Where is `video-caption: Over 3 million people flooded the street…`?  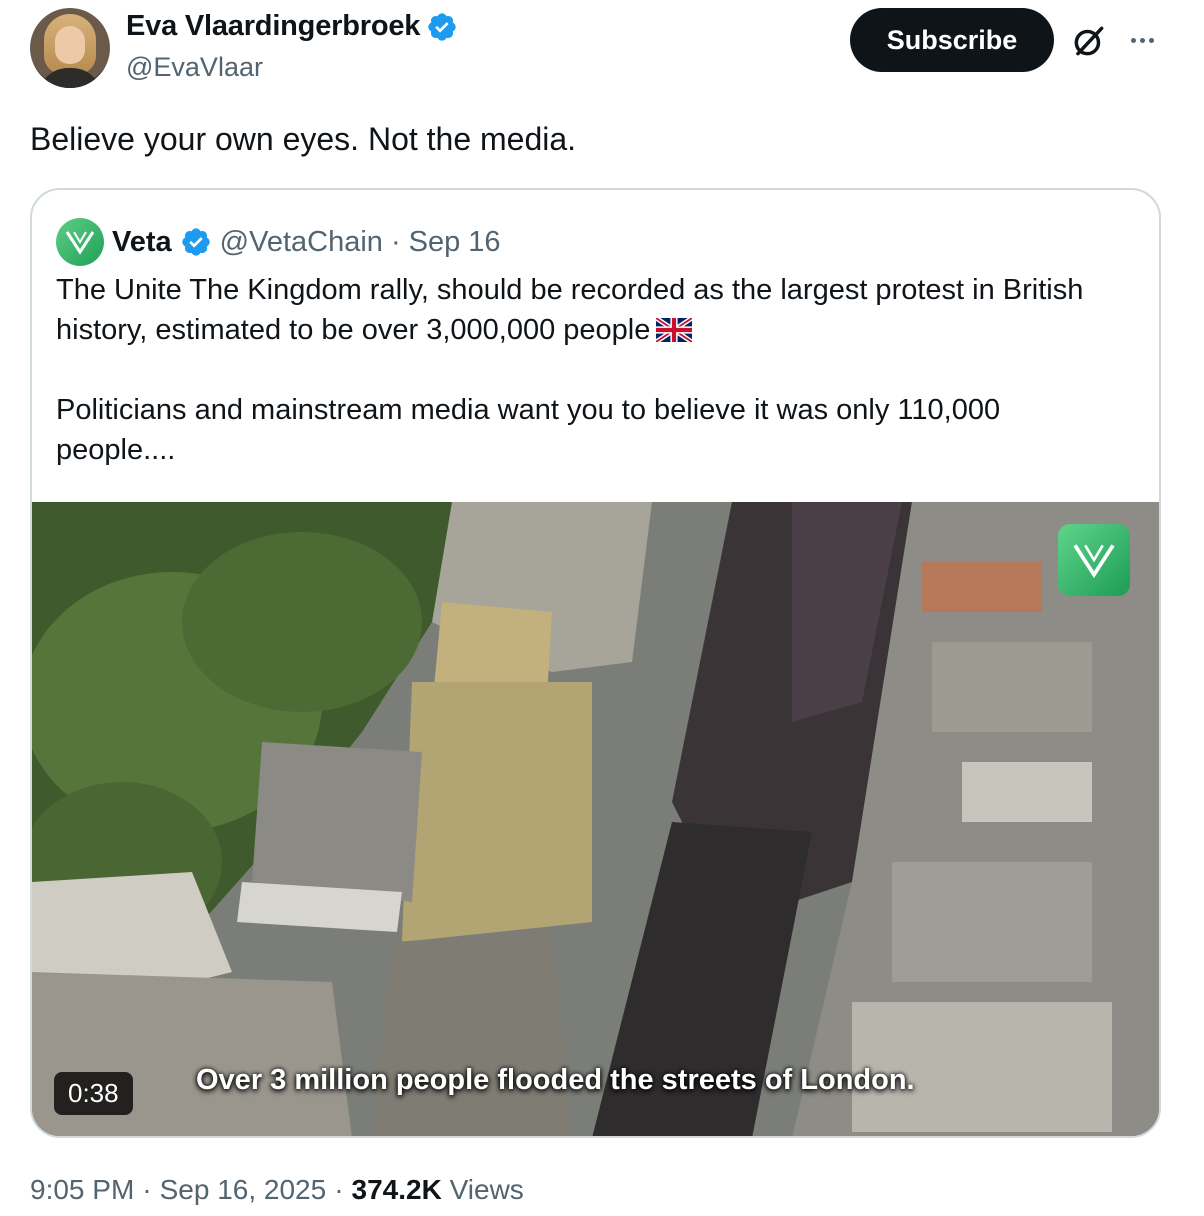
video-caption: Over 3 million people flooded the street… is located at coordinates (555, 1080).